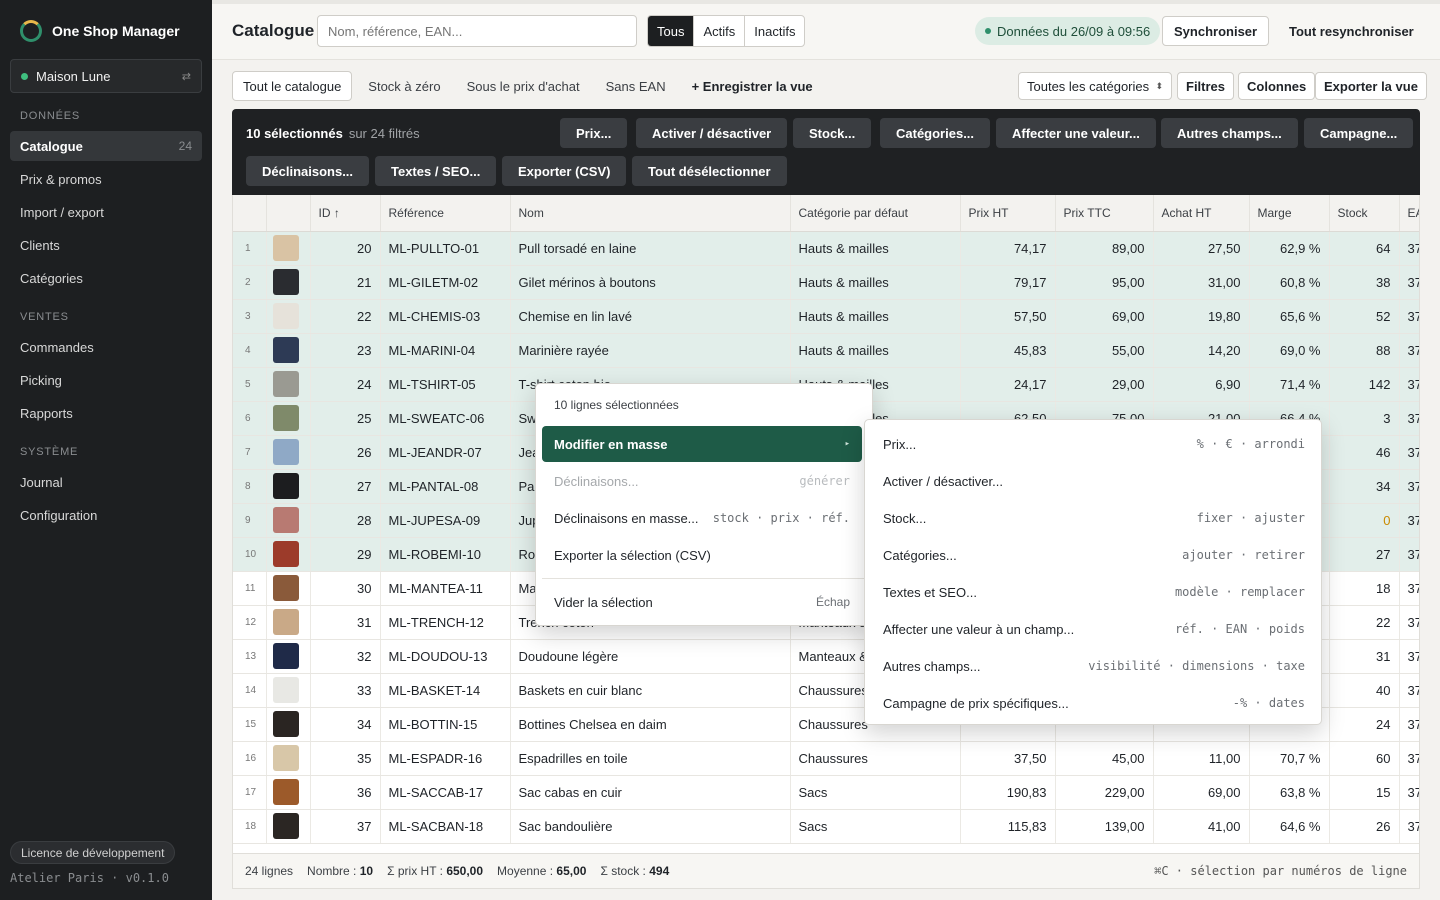 The height and width of the screenshot is (900, 1440). I want to click on cell-achat-ht: 14,20, so click(1201, 350).